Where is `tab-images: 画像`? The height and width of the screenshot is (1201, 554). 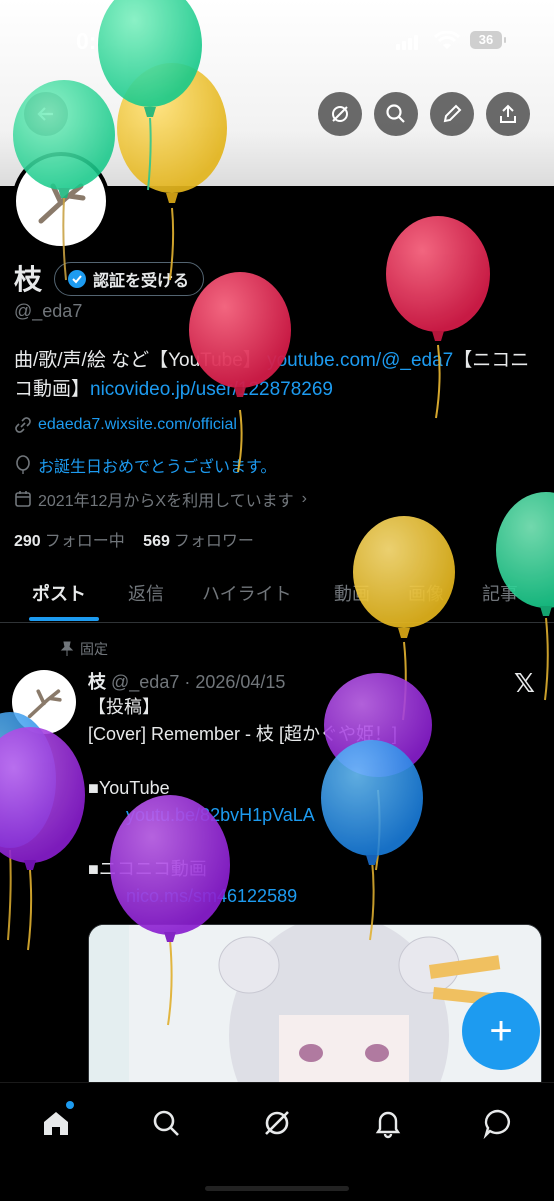
tab-images: 画像 is located at coordinates (426, 593).